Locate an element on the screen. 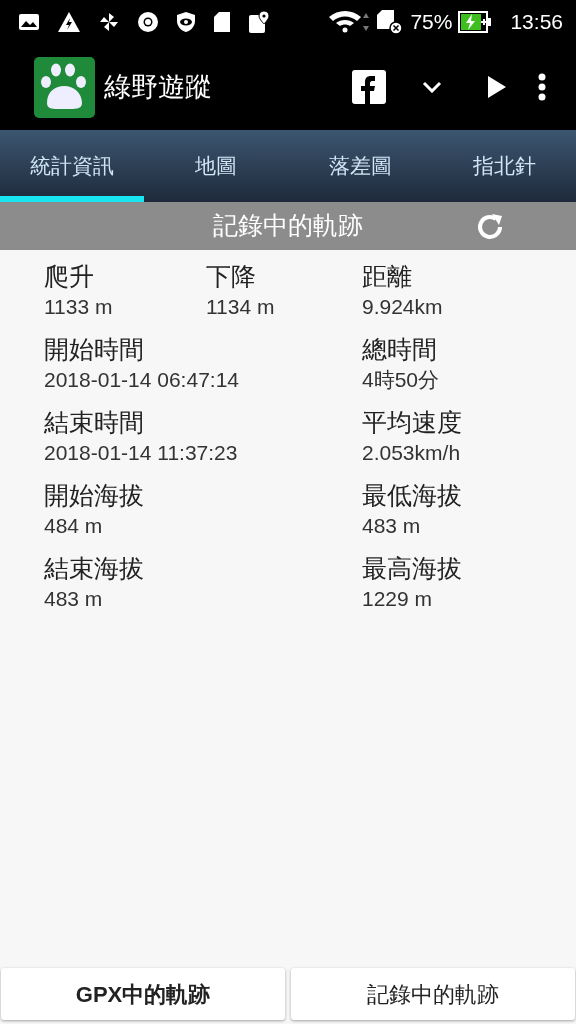 Image resolution: width=576 pixels, height=1024 pixels. battery-charging-icon is located at coordinates (475, 22).